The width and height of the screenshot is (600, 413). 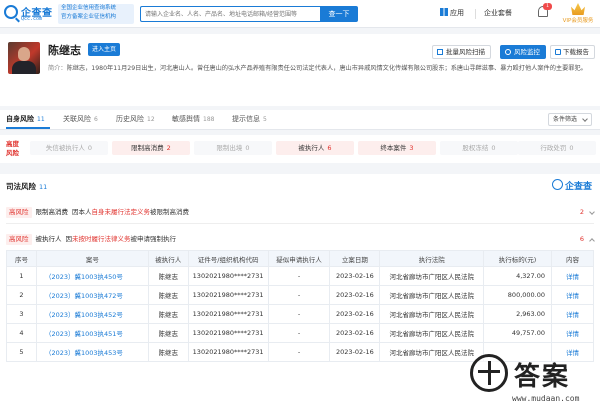 I want to click on chip-consumption-limit: 限制高消费 2, so click(x=151, y=148).